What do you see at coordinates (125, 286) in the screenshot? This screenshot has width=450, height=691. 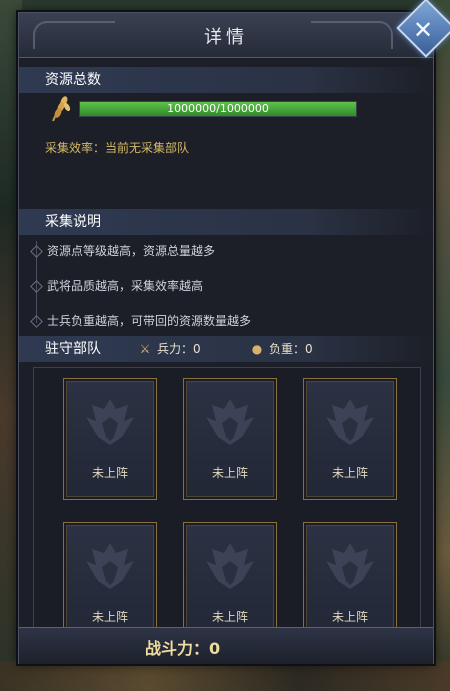 I see `tip-item: 武将品质越高，采集效率越高` at bounding box center [125, 286].